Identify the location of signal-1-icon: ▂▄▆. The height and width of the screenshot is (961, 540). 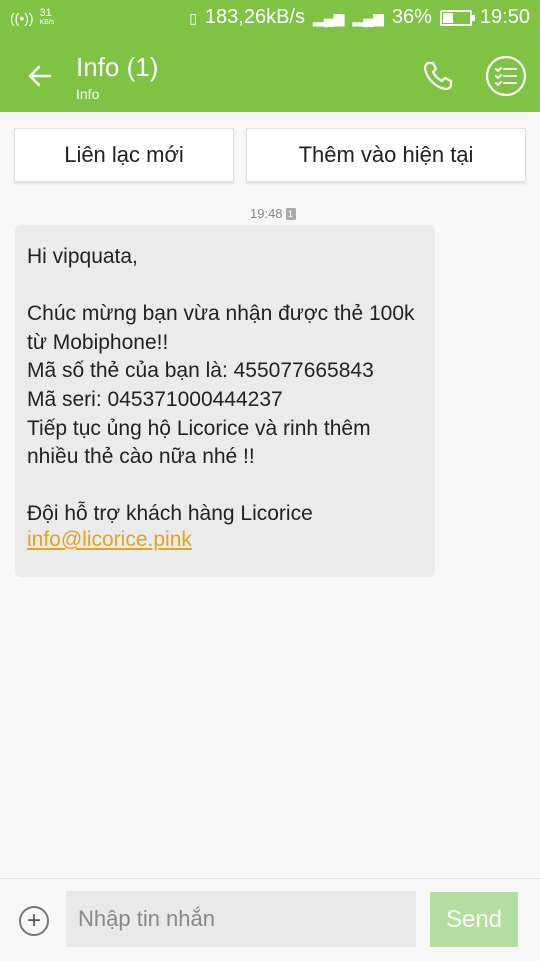
(329, 17).